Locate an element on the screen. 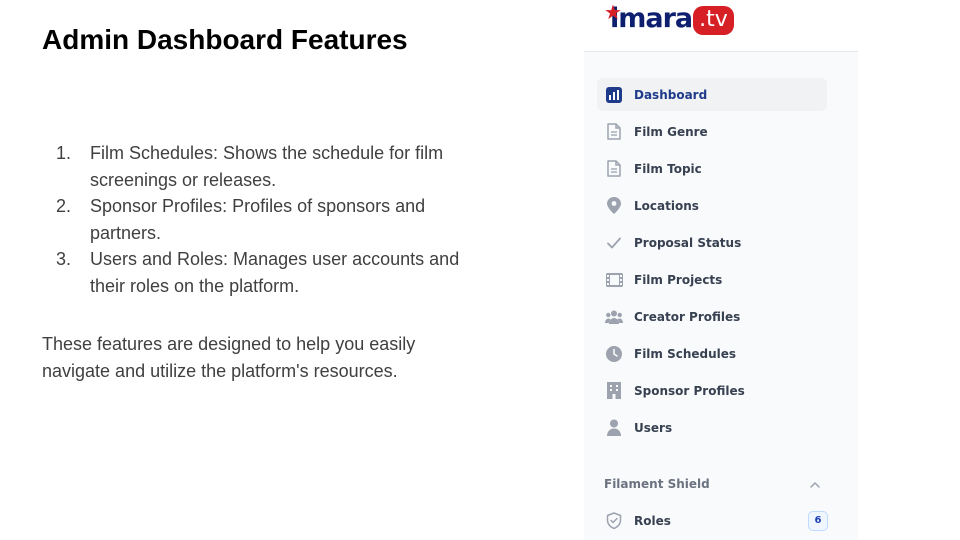 This screenshot has height=540, width=960. map-pin-icon is located at coordinates (614, 206).